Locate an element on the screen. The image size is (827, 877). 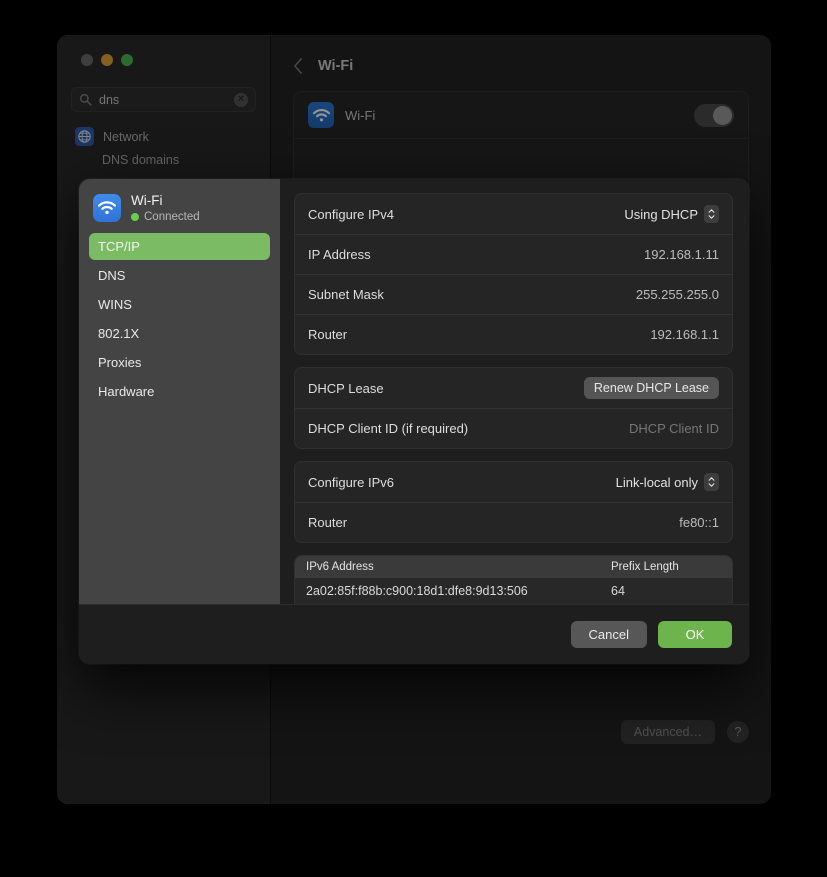
wifi-toggle-knob is located at coordinates (722, 115).